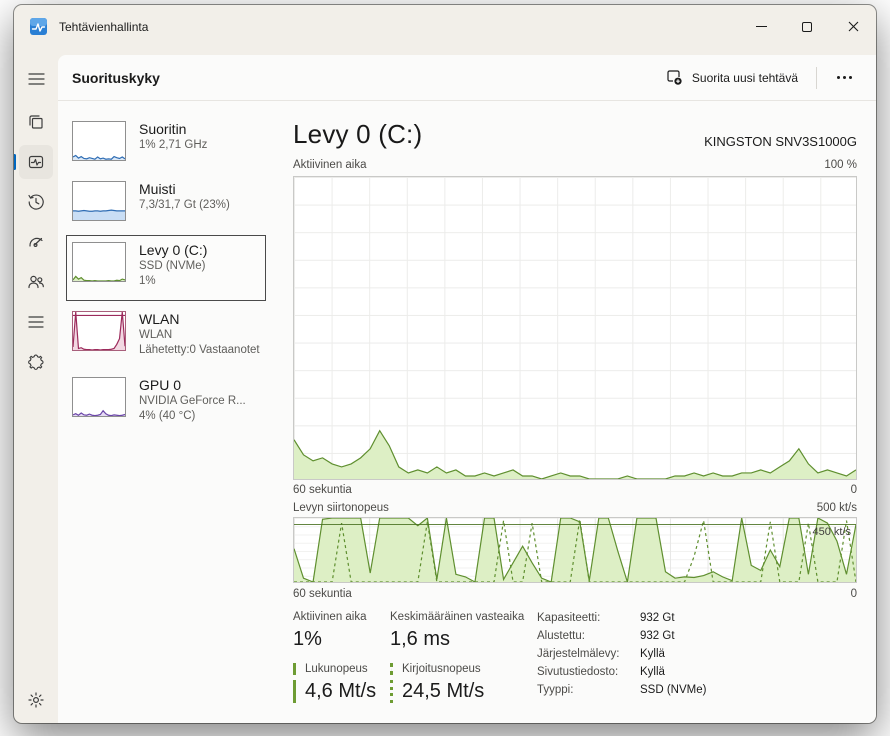  I want to click on new-task-icon, so click(674, 77).